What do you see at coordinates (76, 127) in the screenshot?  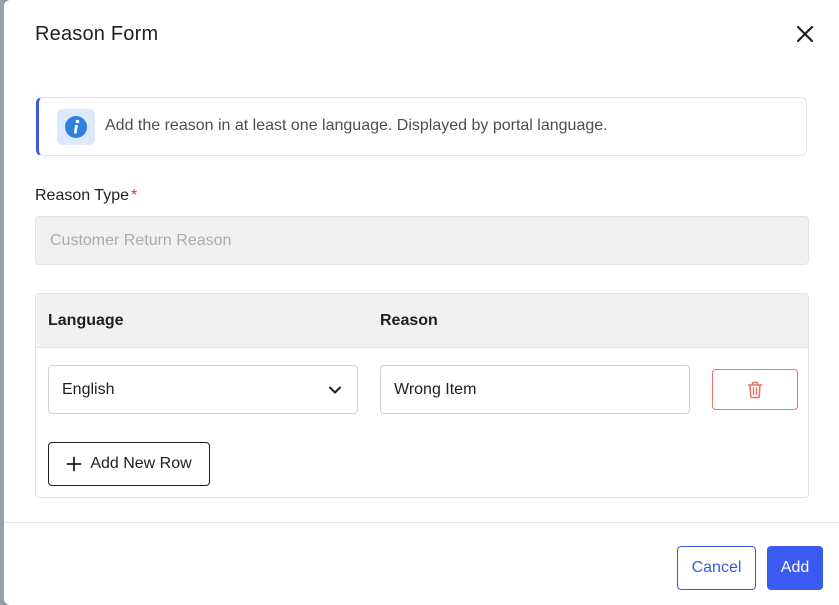 I see `info-icon` at bounding box center [76, 127].